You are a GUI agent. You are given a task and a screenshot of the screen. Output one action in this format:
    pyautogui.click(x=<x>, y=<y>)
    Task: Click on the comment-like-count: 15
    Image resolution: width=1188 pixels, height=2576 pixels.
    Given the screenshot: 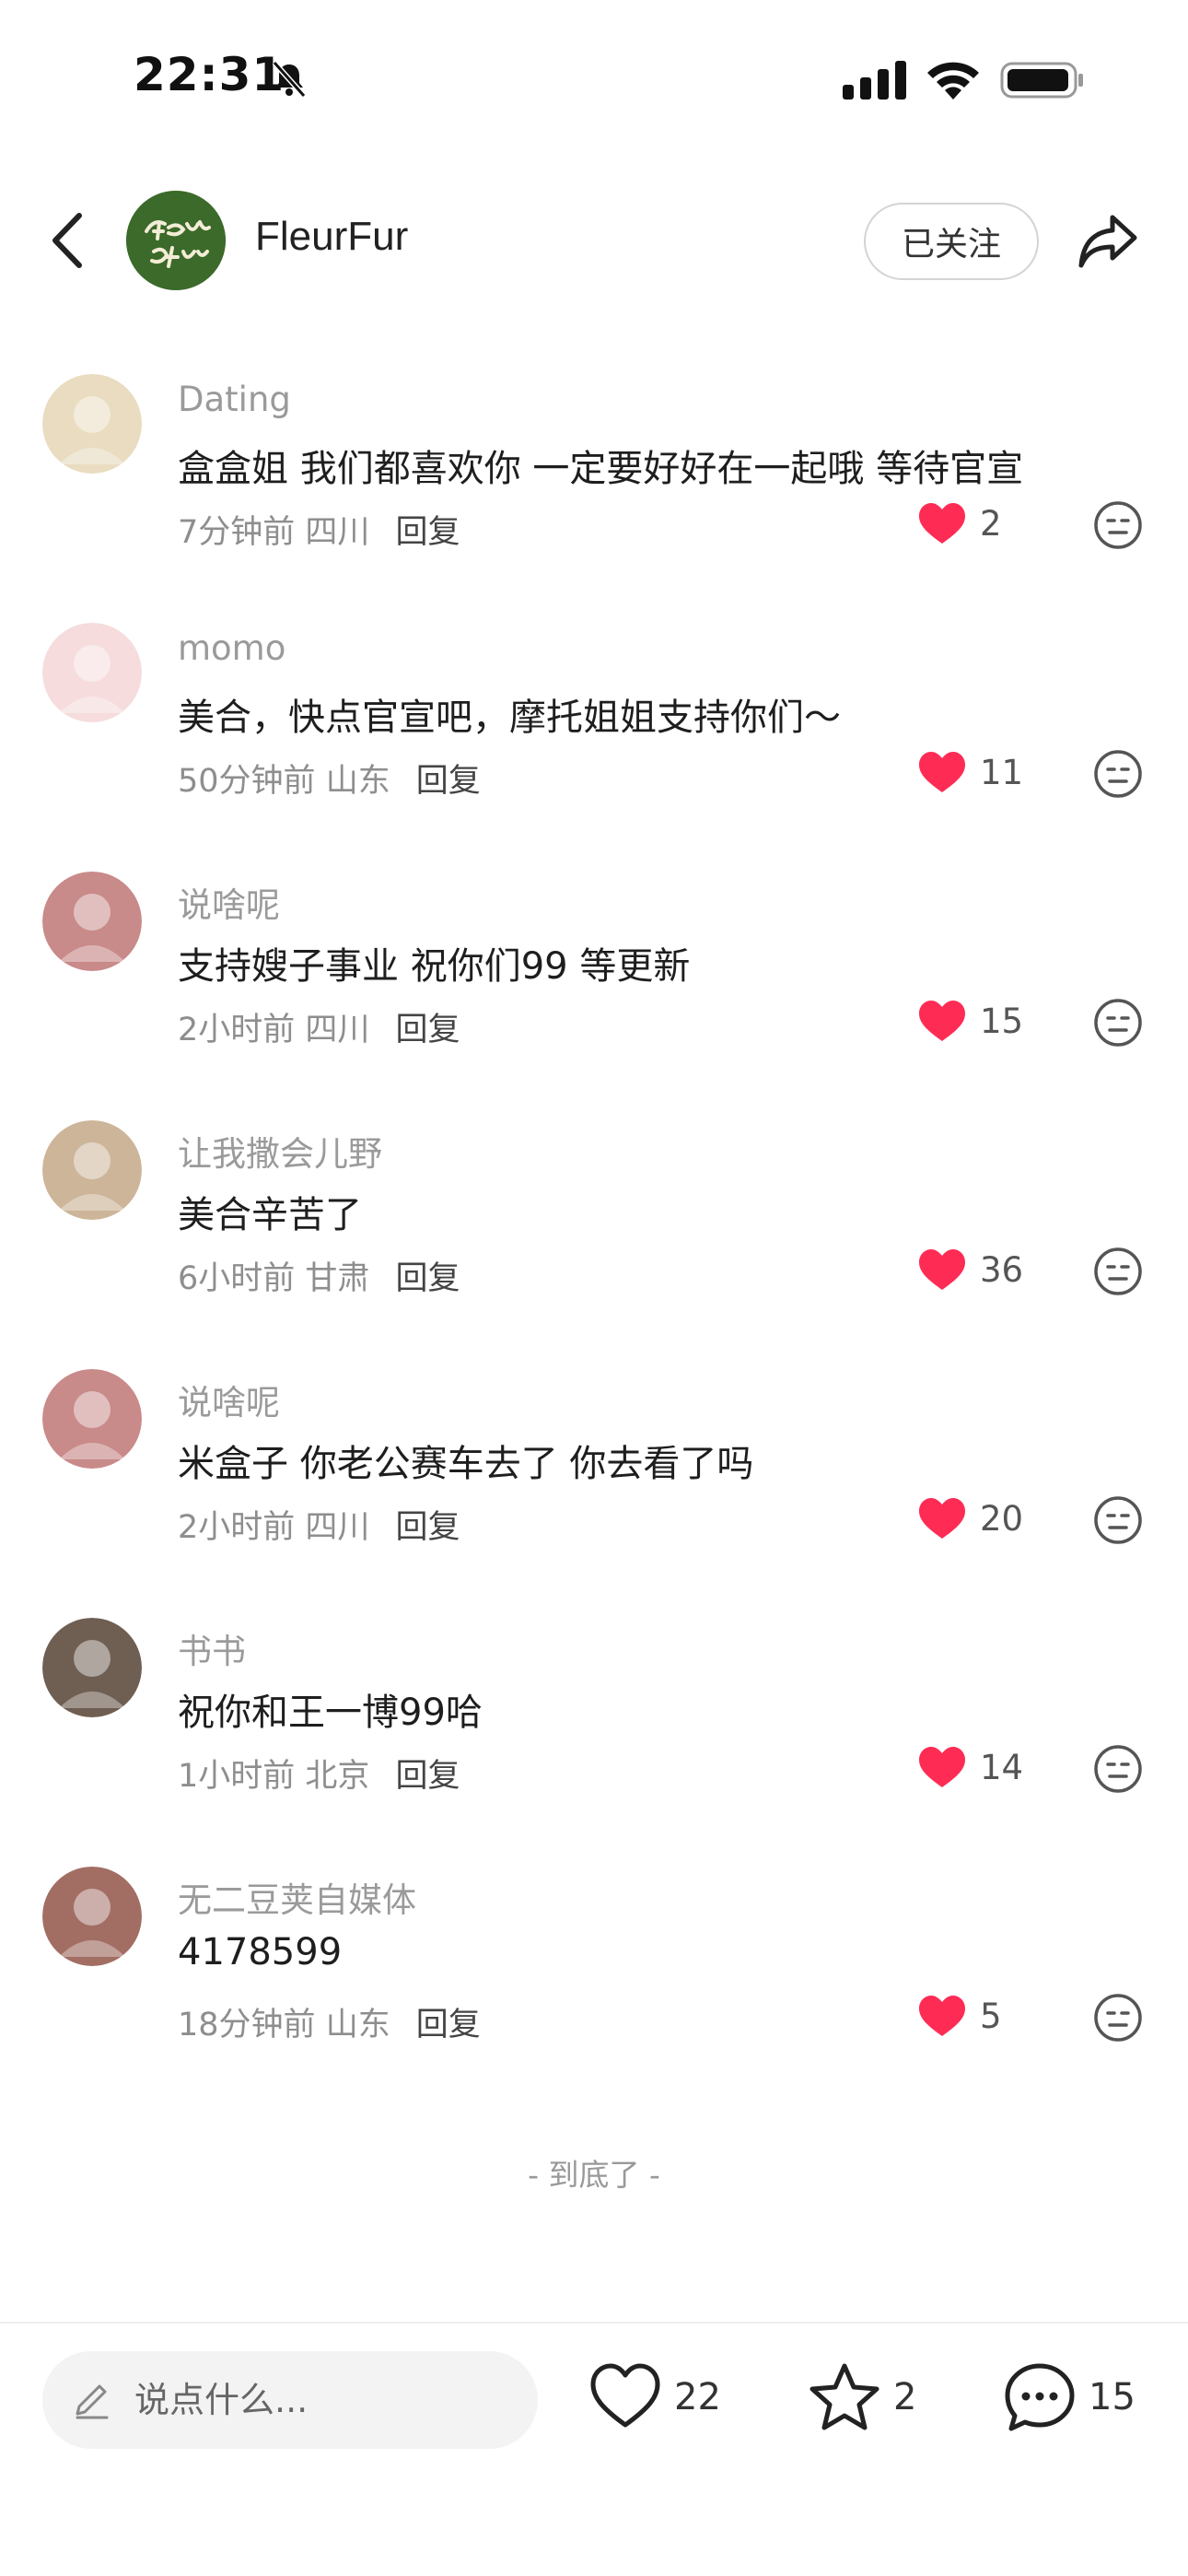 What is the action you would take?
    pyautogui.click(x=1002, y=1021)
    